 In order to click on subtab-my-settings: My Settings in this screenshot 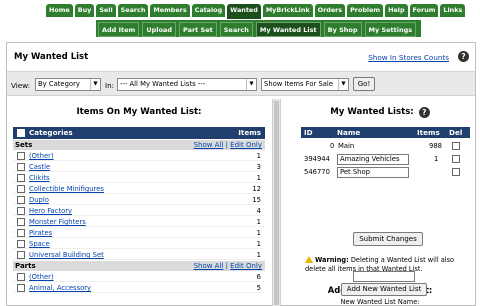, I will do `click(390, 29)`.